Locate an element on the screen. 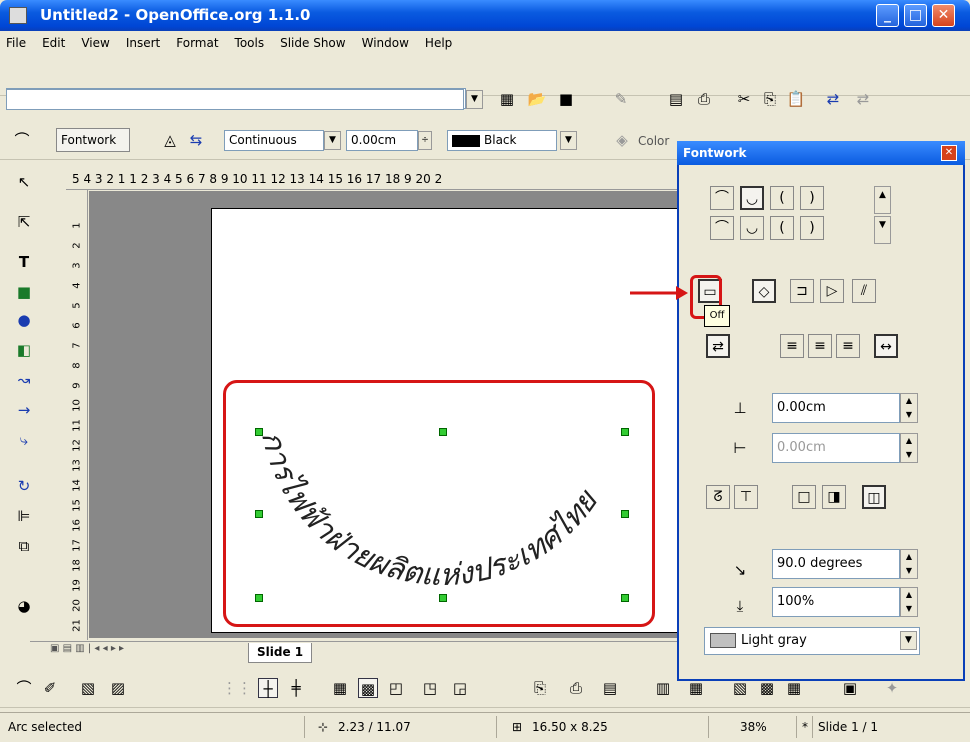 The width and height of the screenshot is (970, 742). menu-file: File is located at coordinates (16, 43).